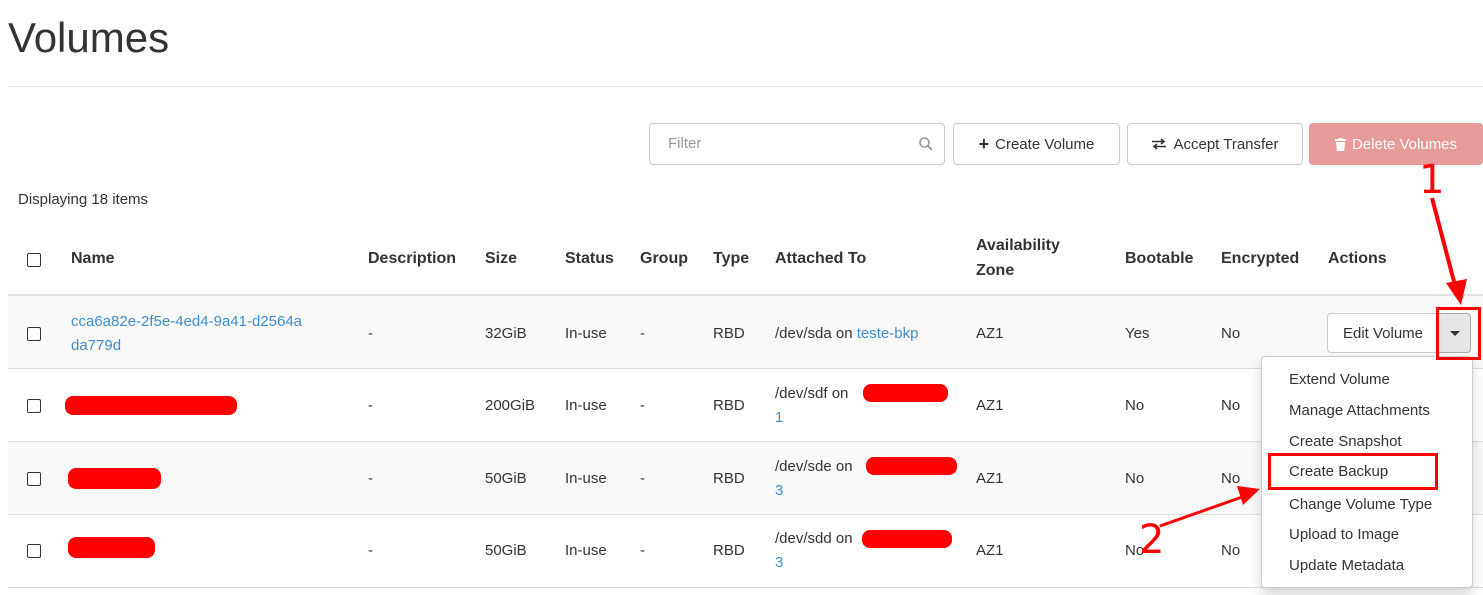  Describe the element at coordinates (888, 333) in the screenshot. I see `attached-instance-link: teste-bkp` at that location.